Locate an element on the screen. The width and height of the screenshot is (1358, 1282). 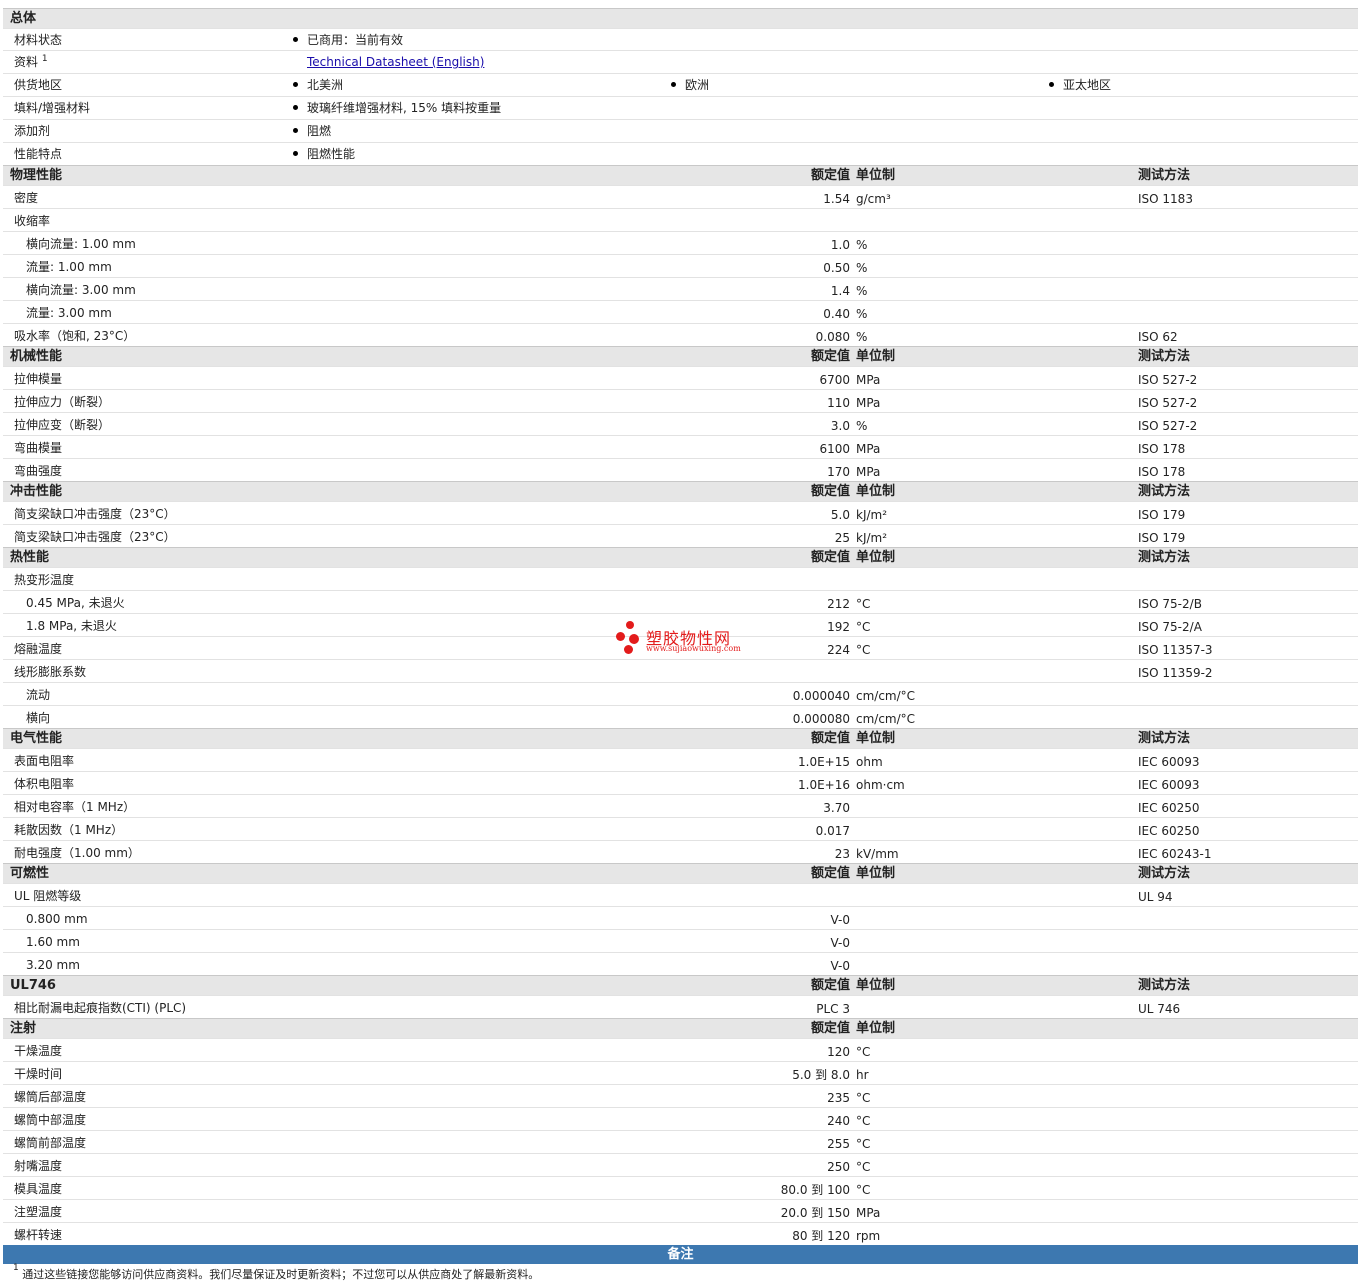
thermal-row: 流动 0.000040 cm/cm/°C is located at coordinates (680, 693).